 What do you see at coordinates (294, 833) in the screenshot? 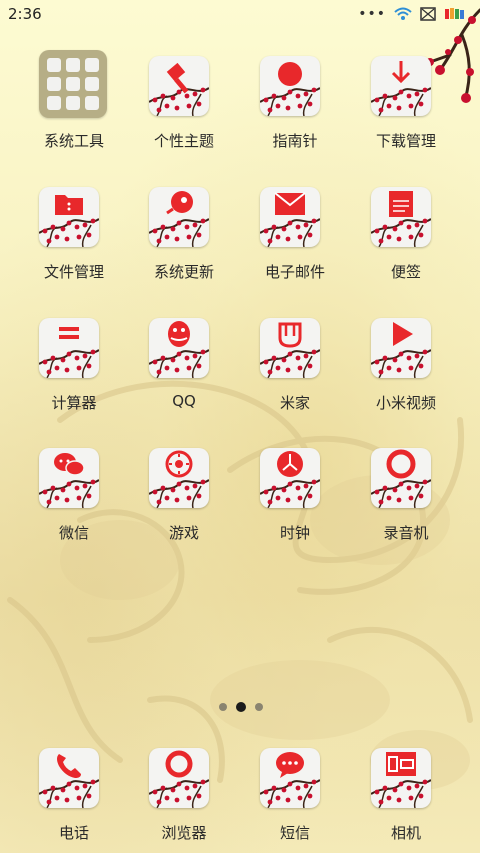
I see `app-label: 短信` at bounding box center [294, 833].